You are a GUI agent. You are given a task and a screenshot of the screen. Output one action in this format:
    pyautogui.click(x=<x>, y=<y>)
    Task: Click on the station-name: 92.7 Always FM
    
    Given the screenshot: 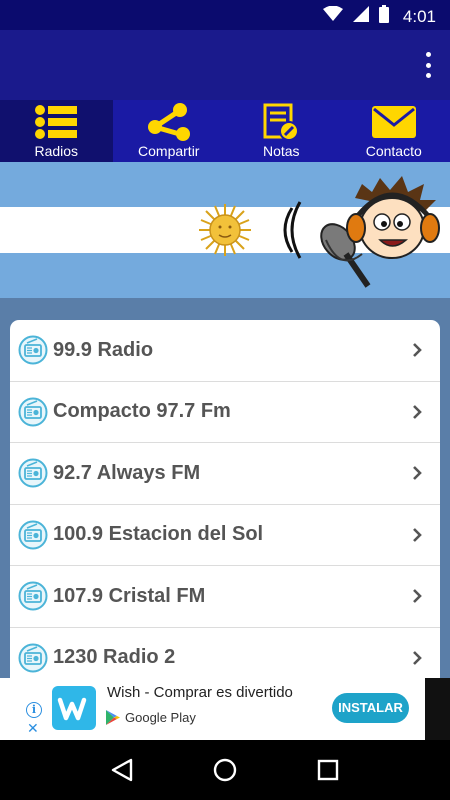 What is the action you would take?
    pyautogui.click(x=127, y=472)
    